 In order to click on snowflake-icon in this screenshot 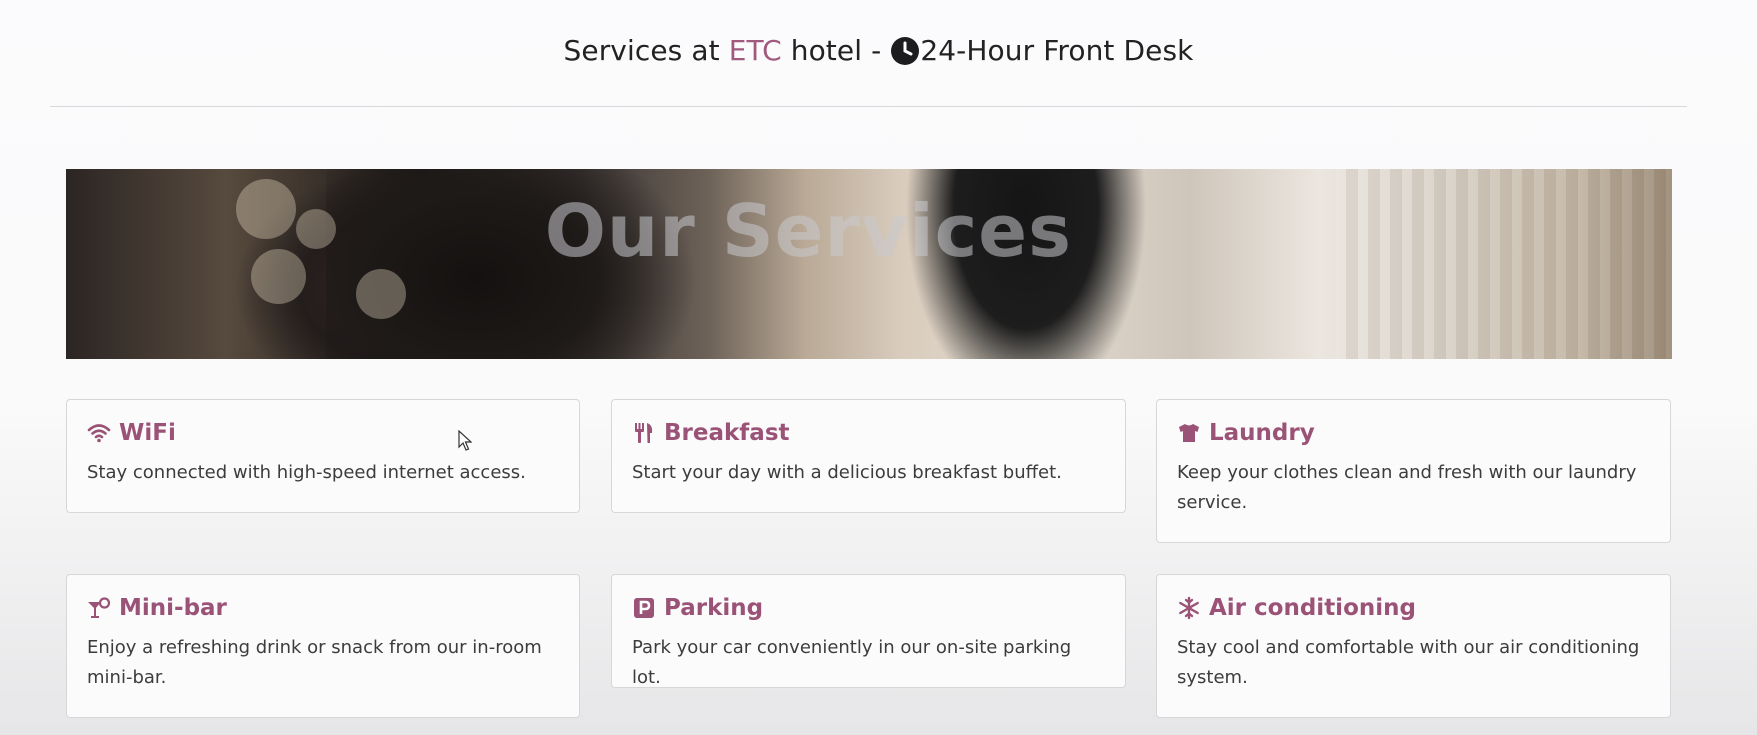, I will do `click(1189, 608)`.